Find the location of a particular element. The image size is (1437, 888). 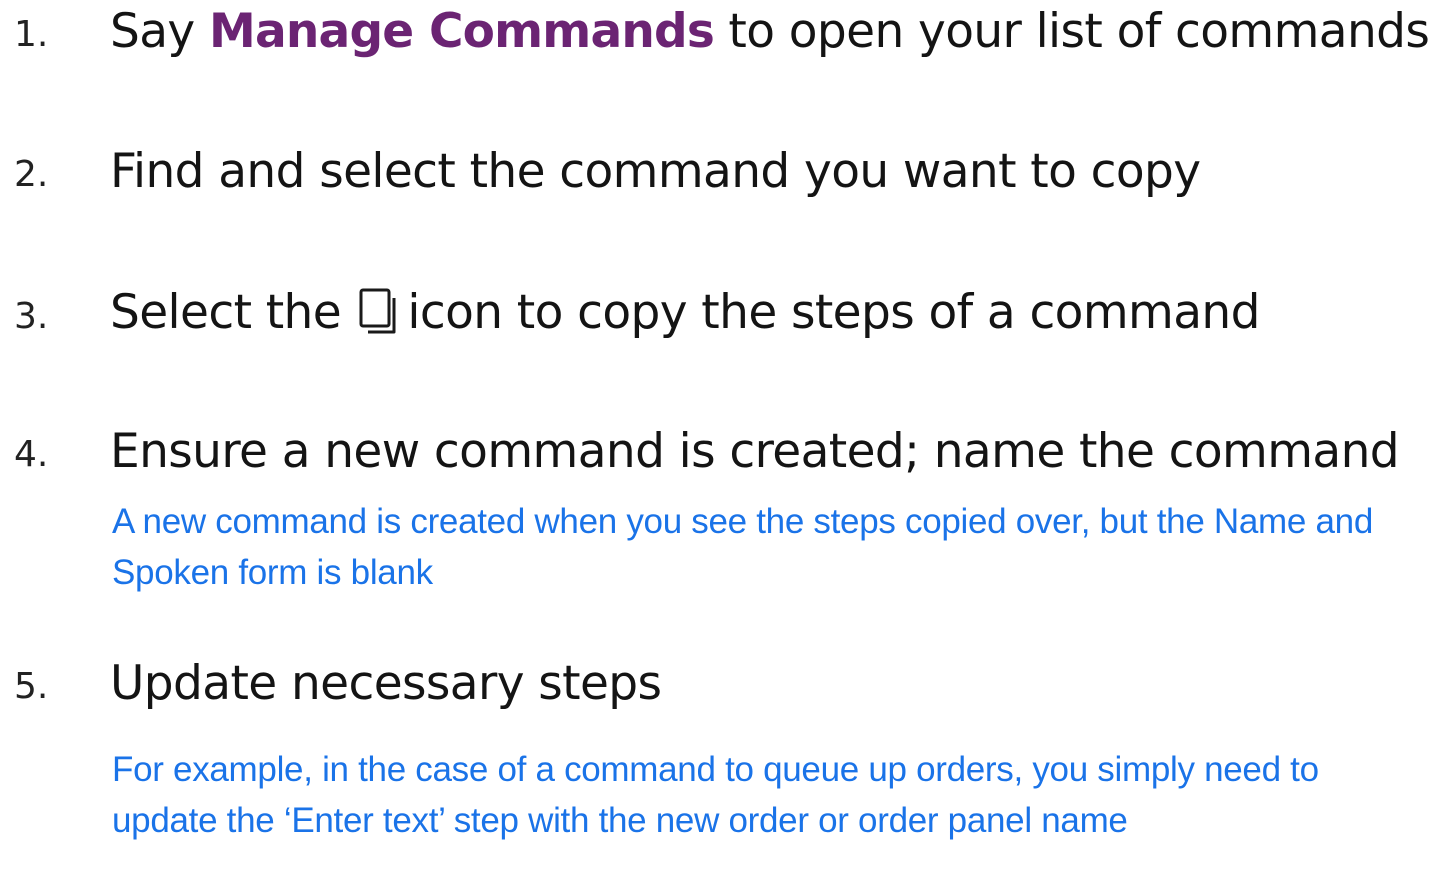

step-text-after: icon to copy the steps of a command is located at coordinates (833, 312).